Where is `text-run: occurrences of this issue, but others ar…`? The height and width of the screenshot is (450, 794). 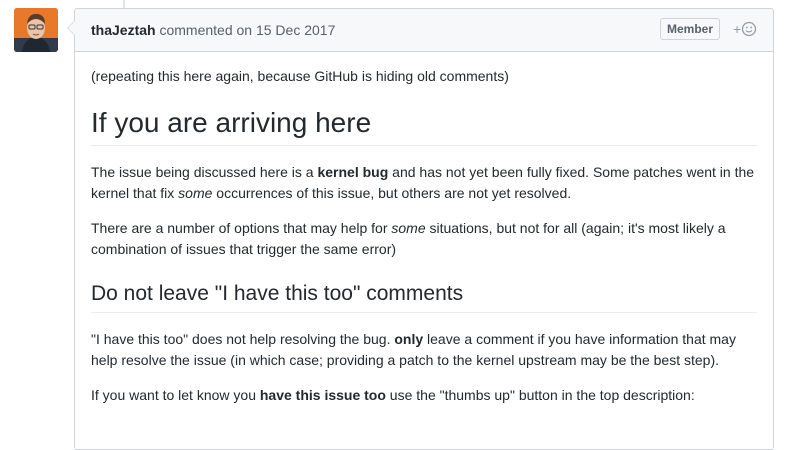
text-run: occurrences of this issue, but others ar… is located at coordinates (392, 193).